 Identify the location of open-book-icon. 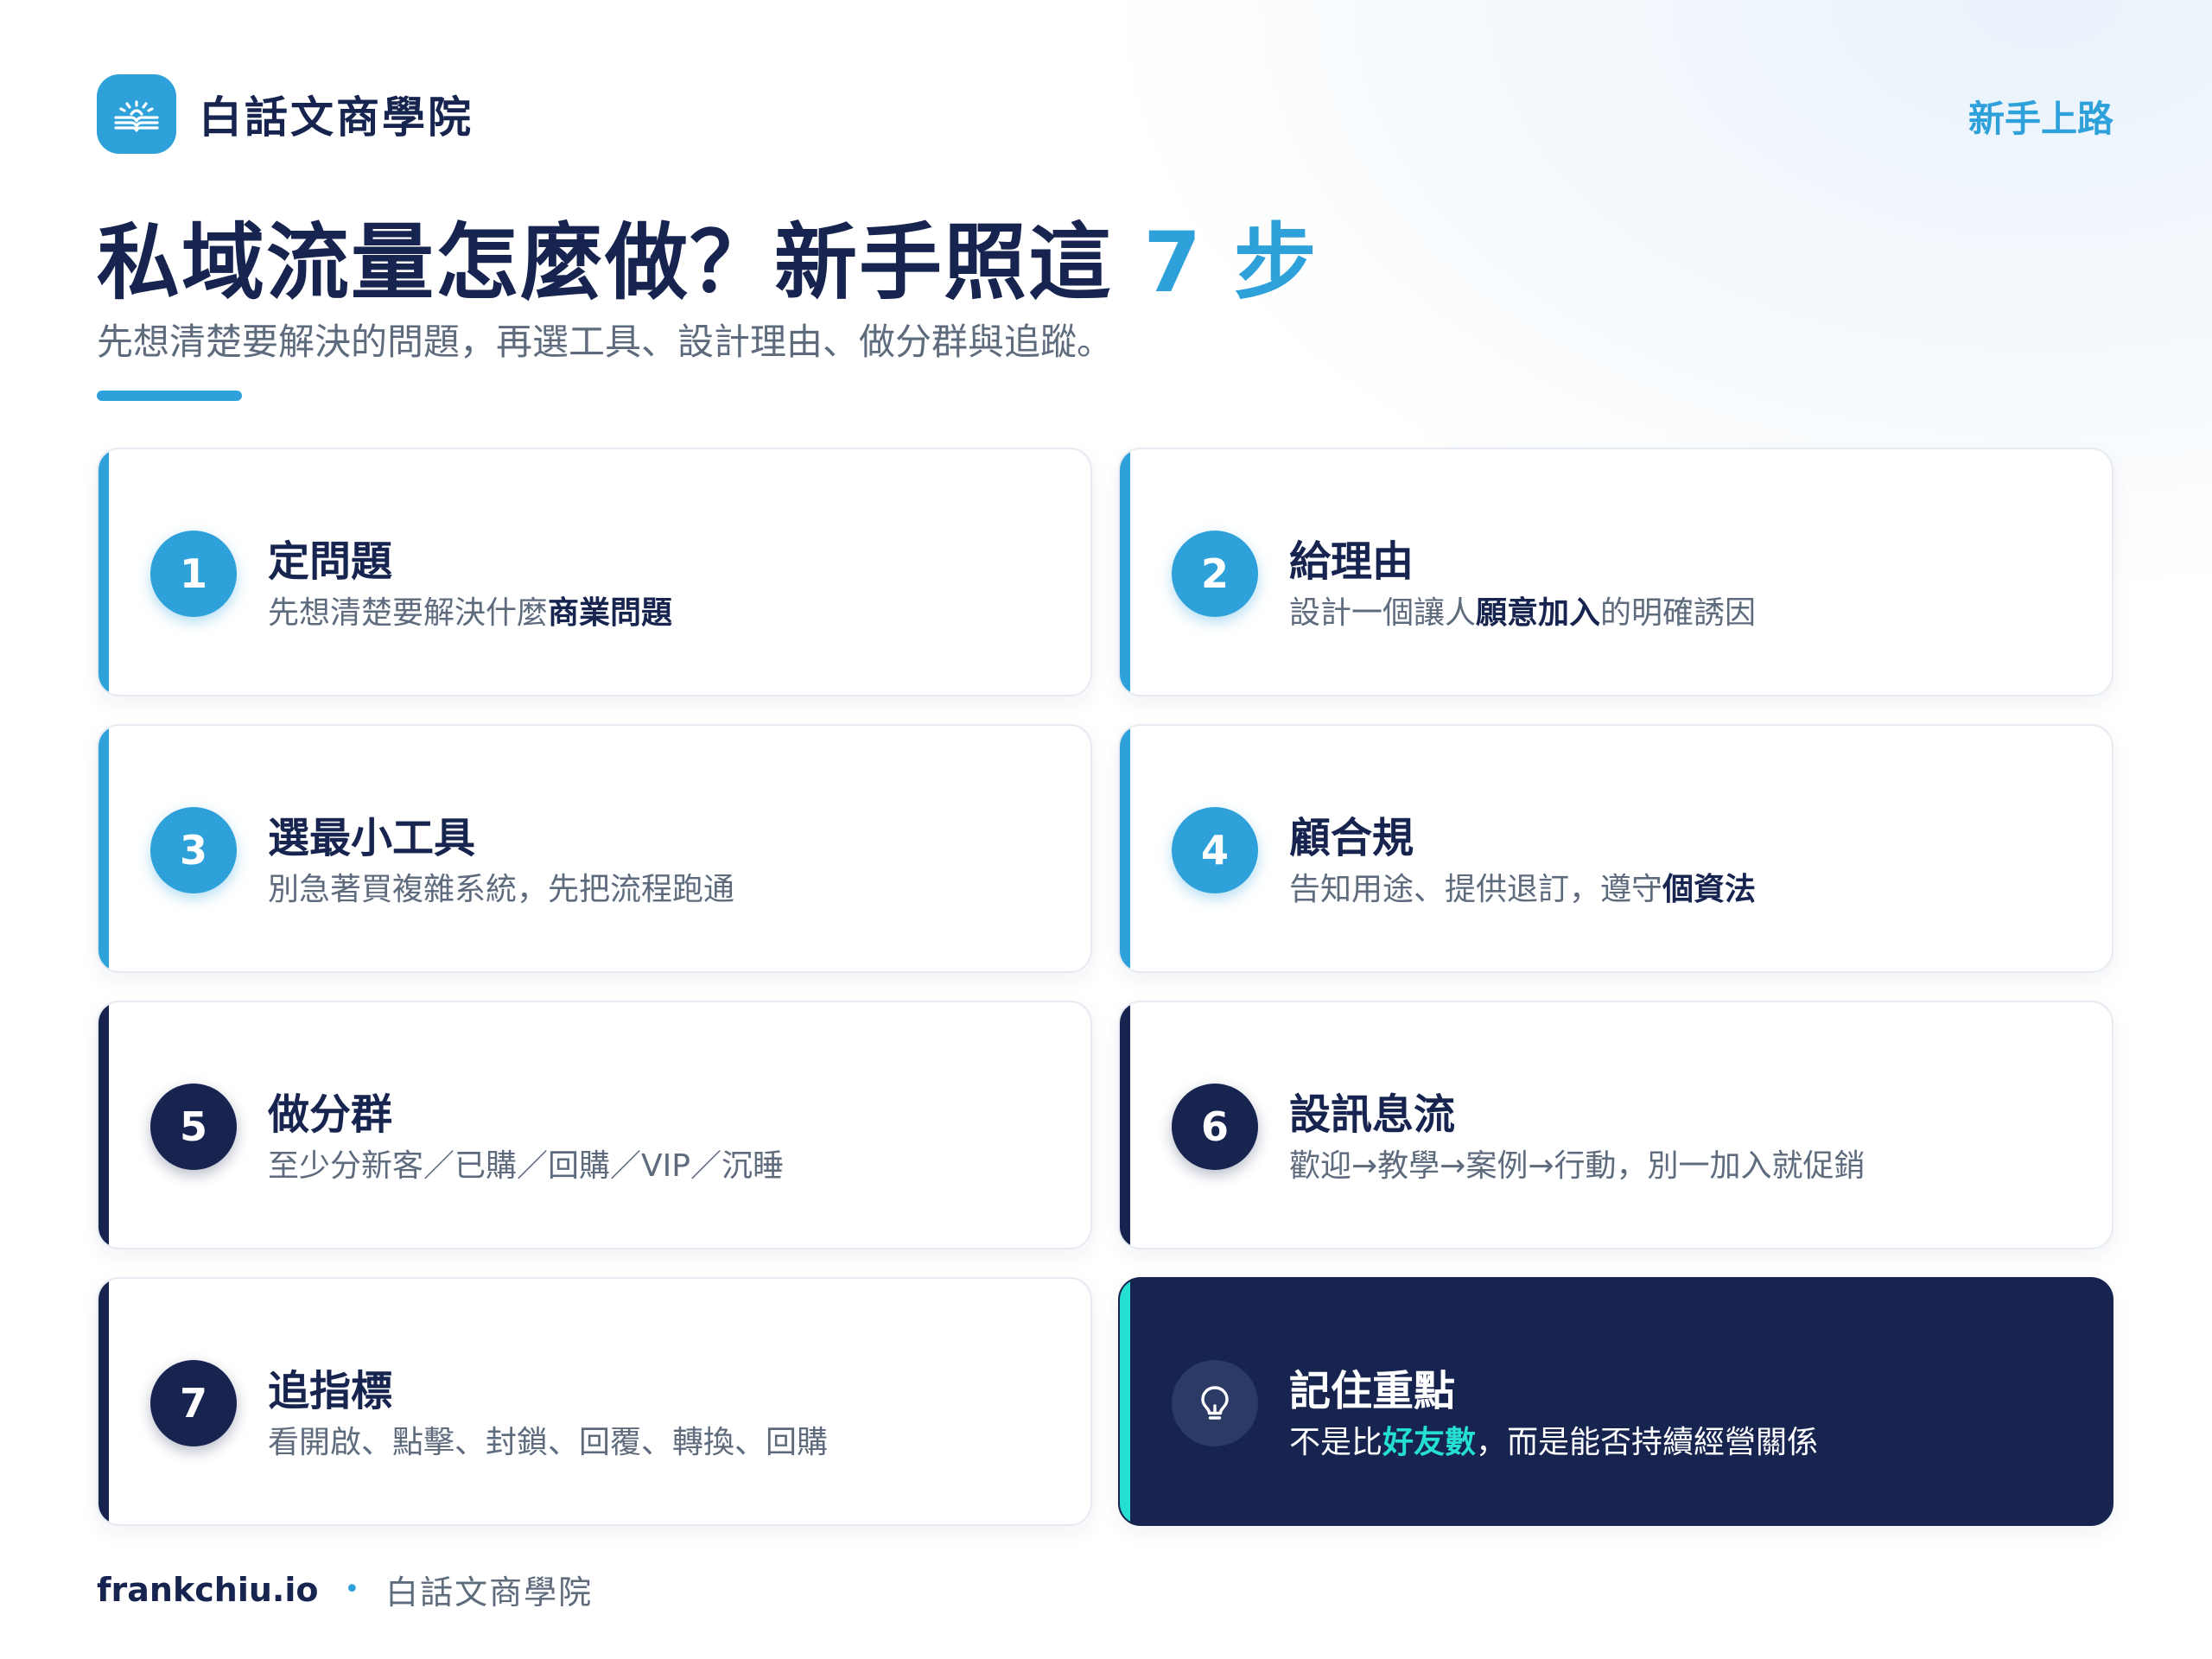
(136, 114).